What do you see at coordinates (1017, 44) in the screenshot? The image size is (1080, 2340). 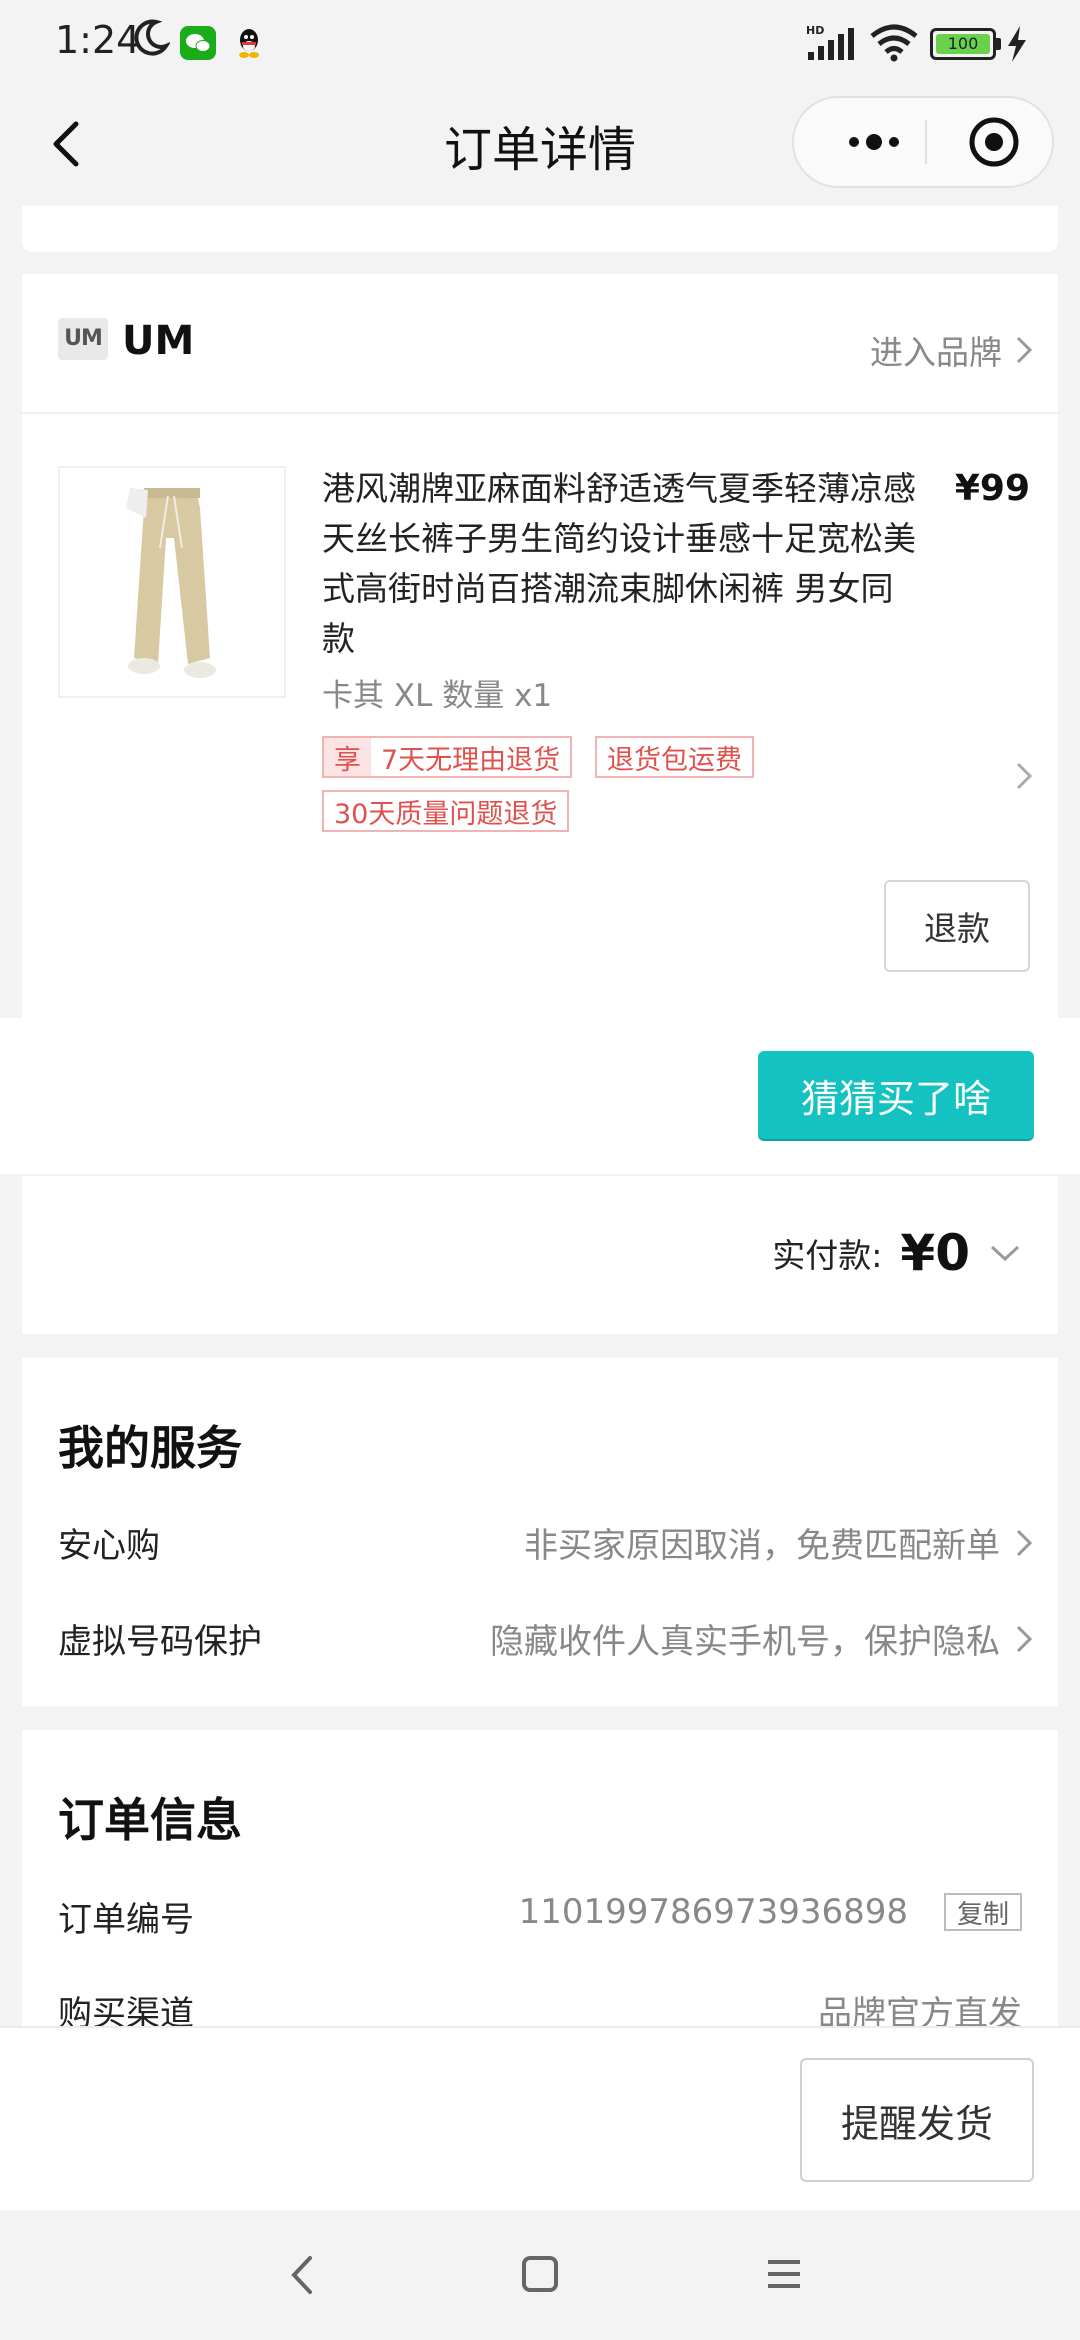 I see `charging-icon` at bounding box center [1017, 44].